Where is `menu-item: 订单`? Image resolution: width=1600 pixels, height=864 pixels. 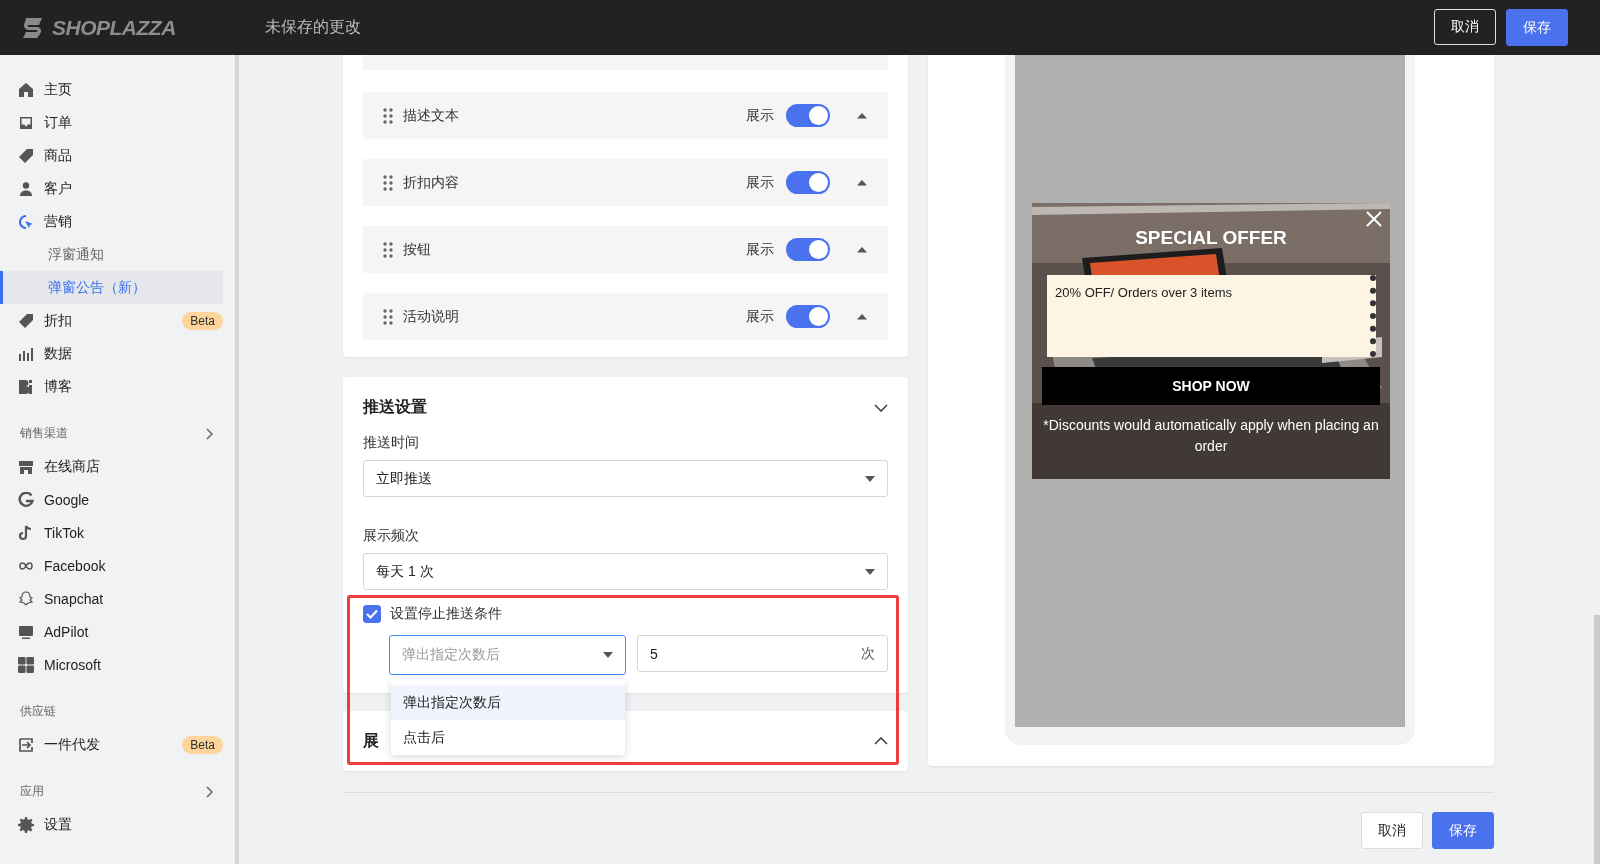 menu-item: 订单 is located at coordinates (133, 122).